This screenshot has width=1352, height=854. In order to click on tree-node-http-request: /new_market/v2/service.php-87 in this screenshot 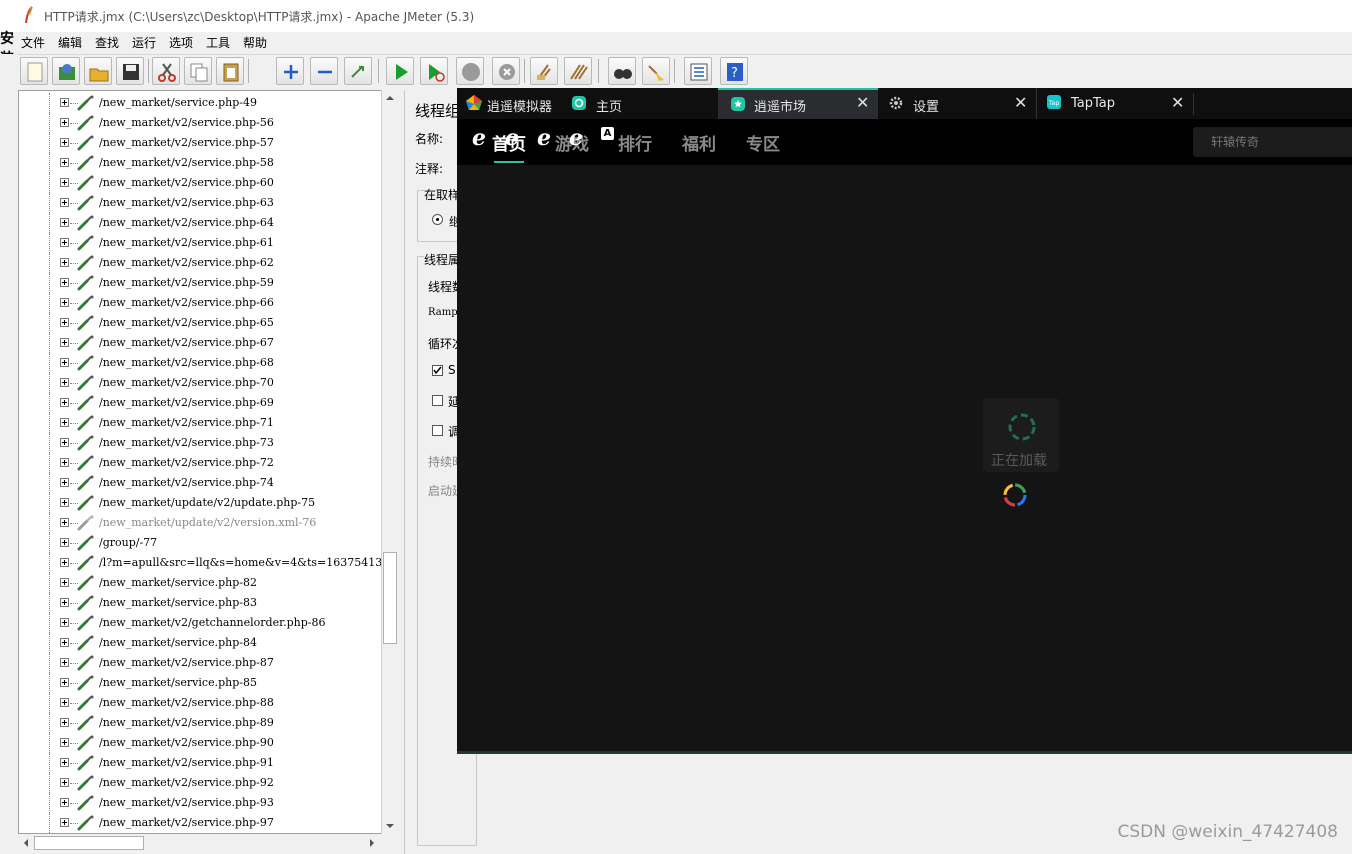, I will do `click(201, 663)`.